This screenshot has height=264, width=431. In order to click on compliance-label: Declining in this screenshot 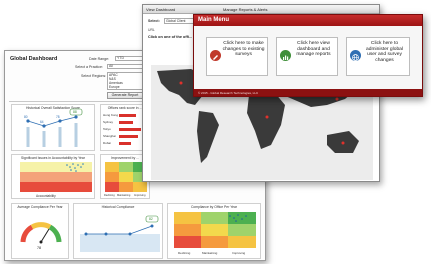, I will do `click(184, 253)`.